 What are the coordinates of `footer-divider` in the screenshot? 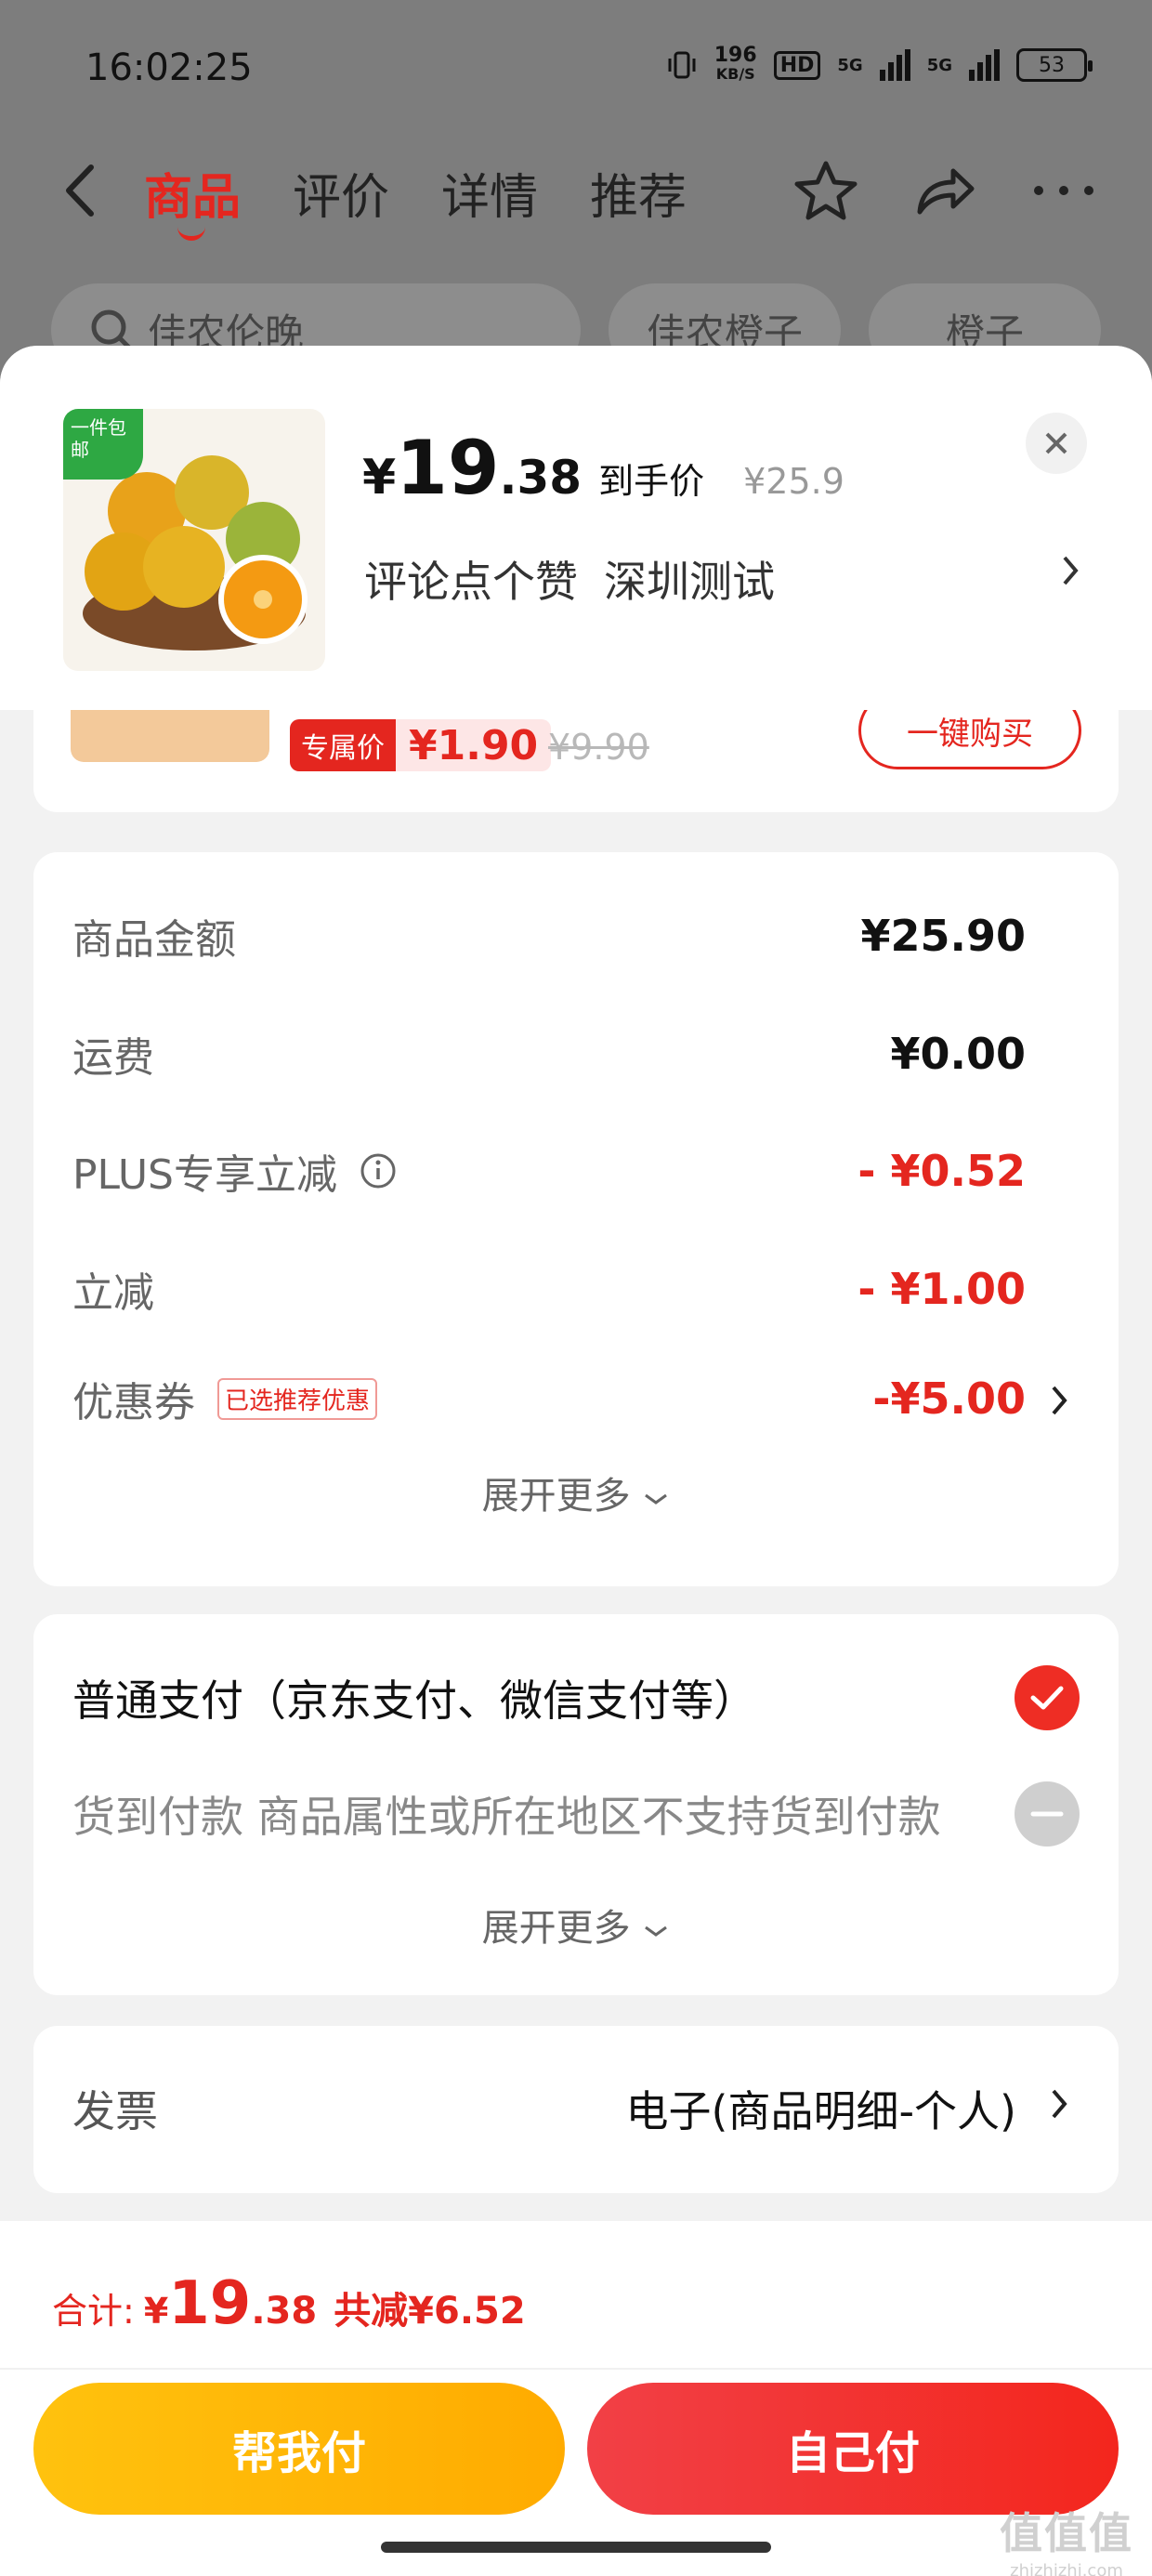 It's located at (576, 2369).